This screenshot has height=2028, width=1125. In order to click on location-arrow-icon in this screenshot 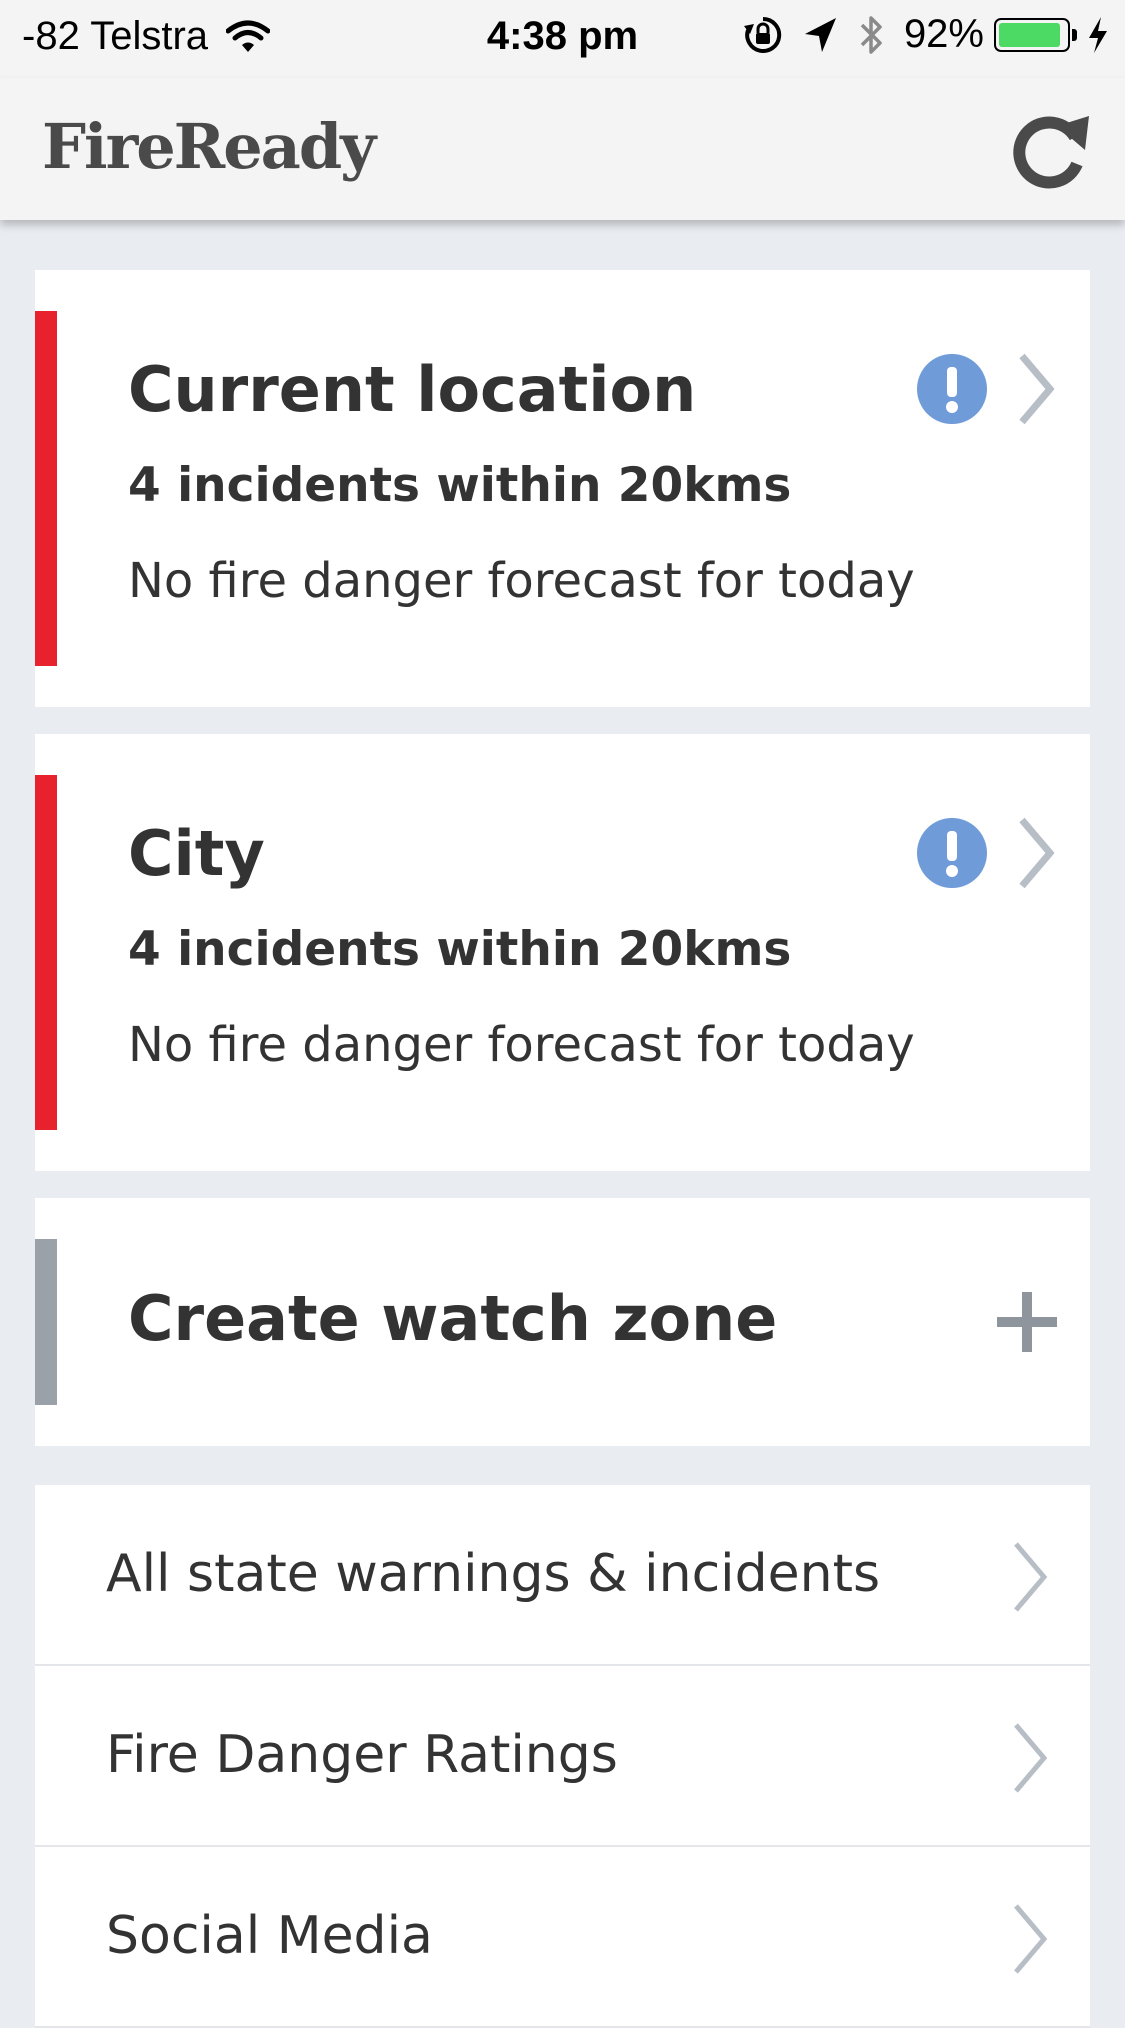, I will do `click(820, 34)`.